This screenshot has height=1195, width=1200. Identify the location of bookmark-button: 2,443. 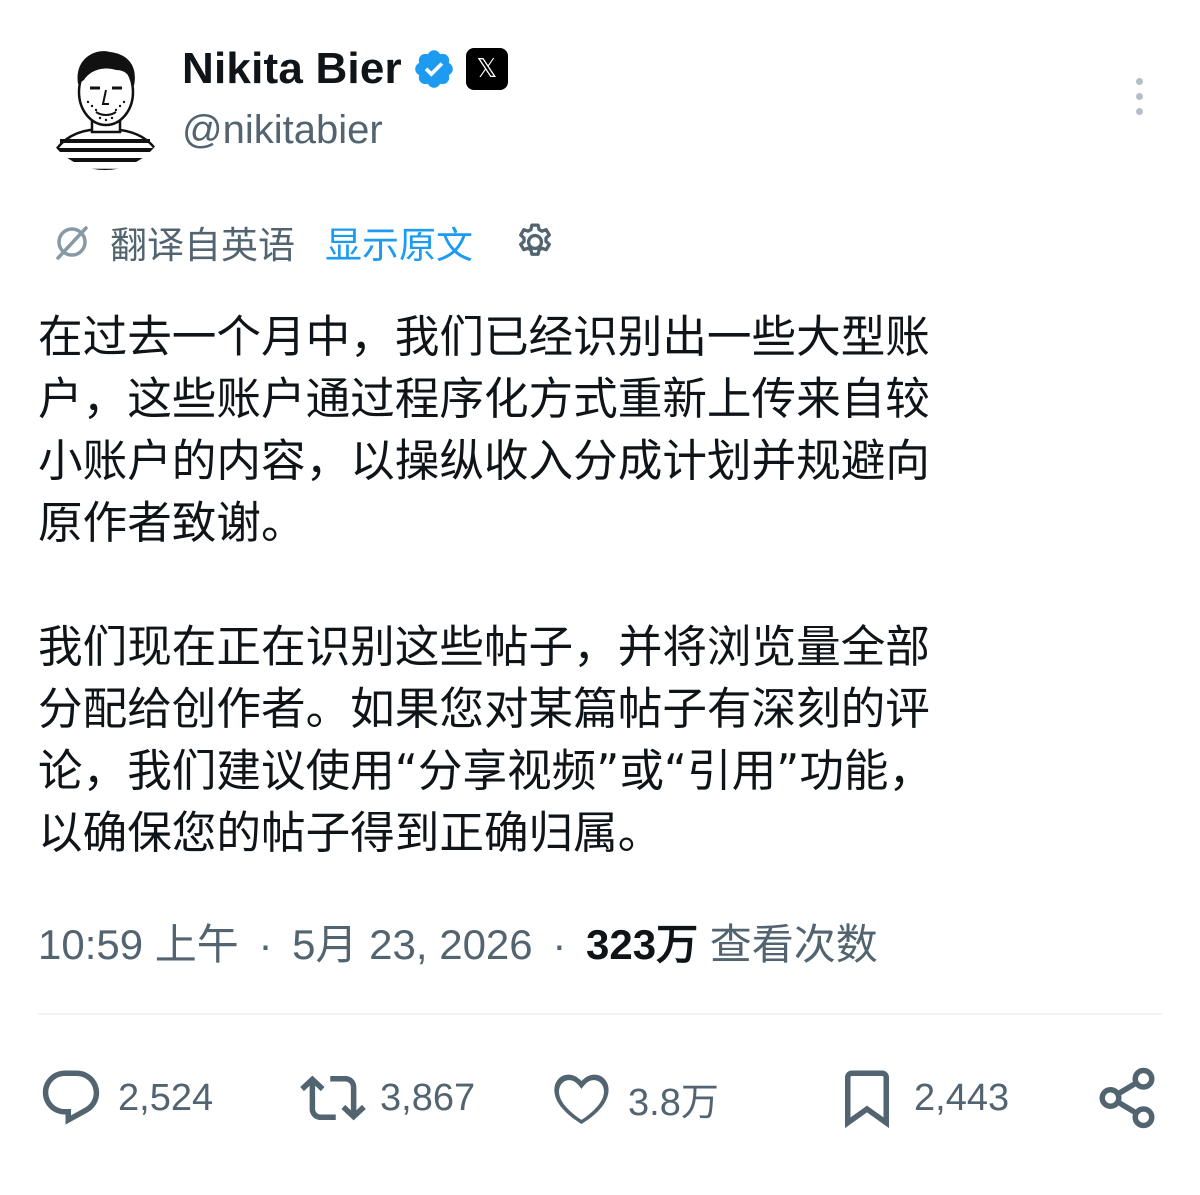
(921, 1098).